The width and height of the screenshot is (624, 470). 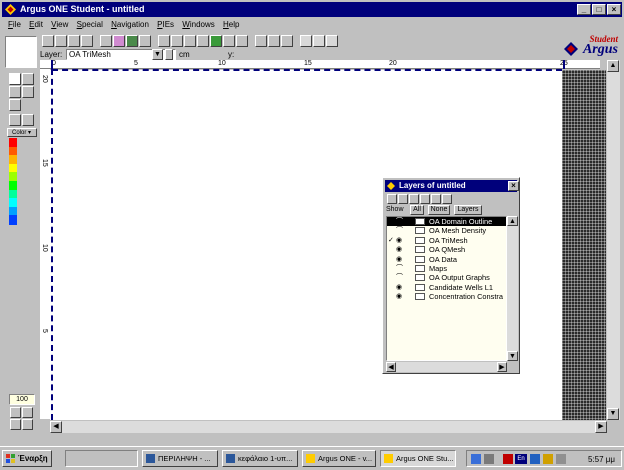 What do you see at coordinates (177, 41) in the screenshot?
I see `mesh-icon` at bounding box center [177, 41].